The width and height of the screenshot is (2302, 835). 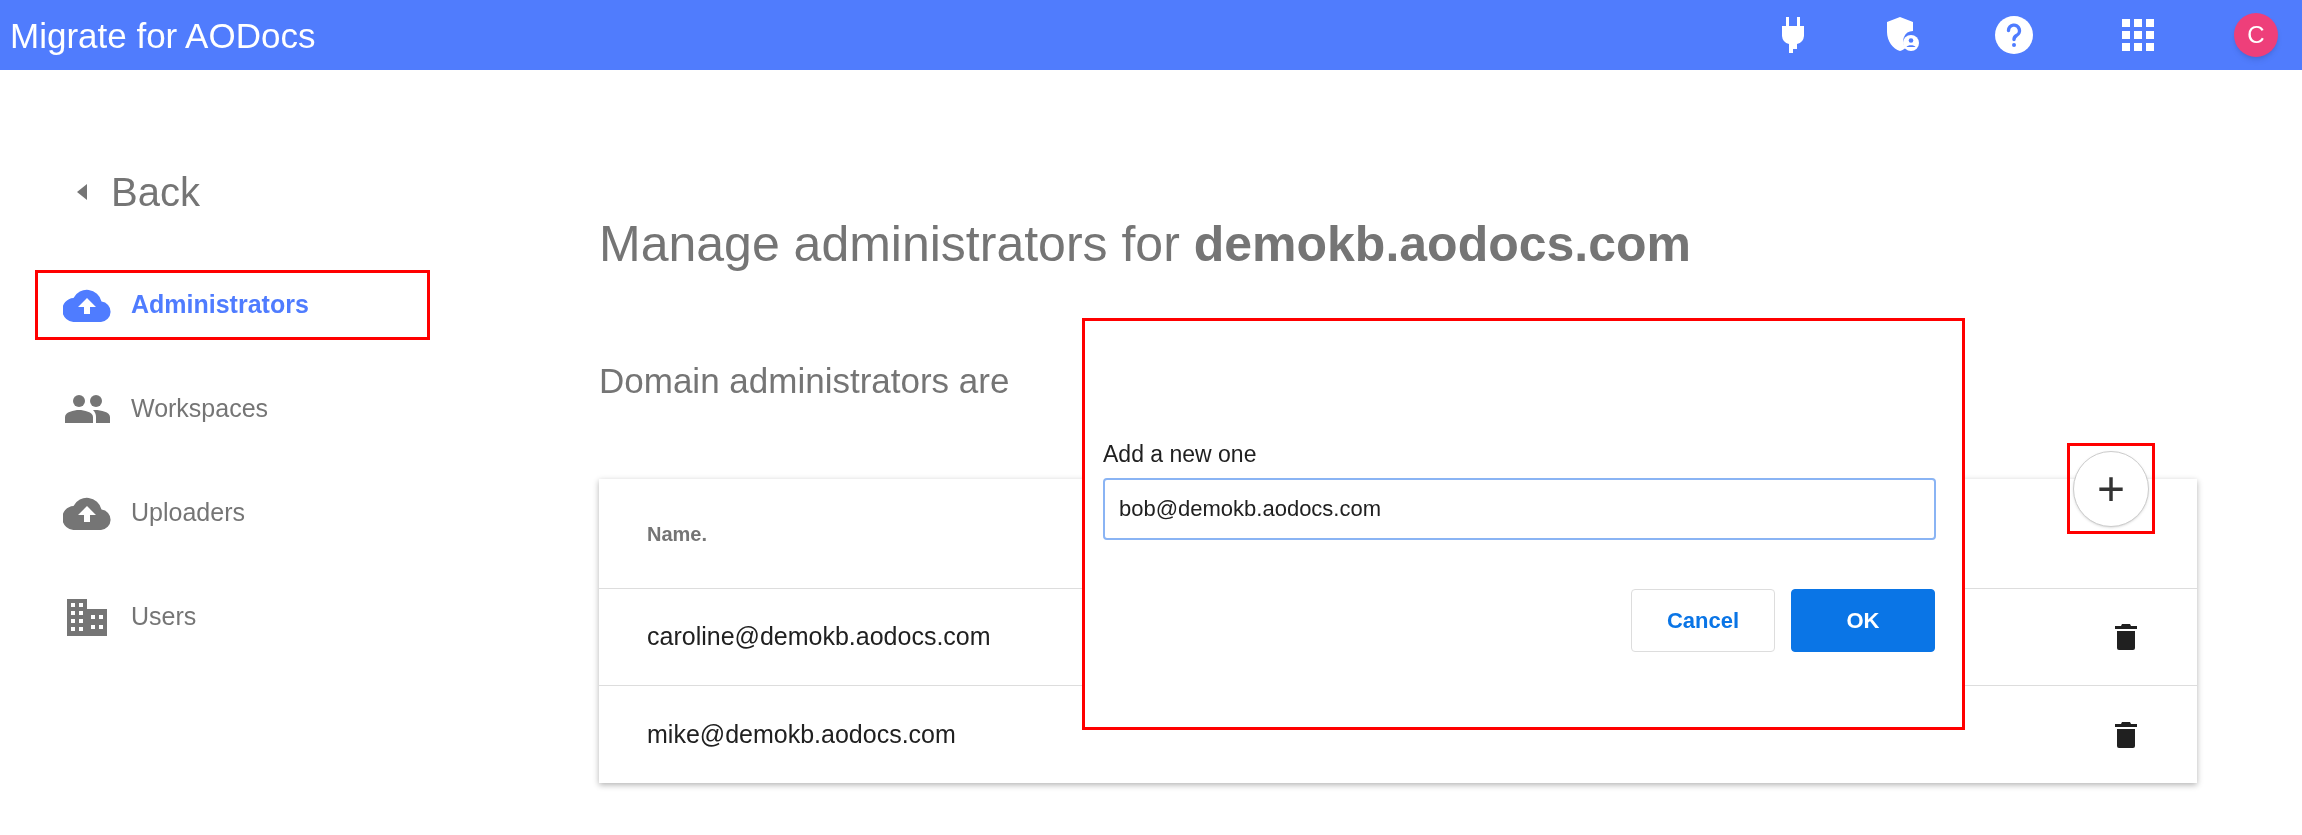 What do you see at coordinates (1180, 454) in the screenshot?
I see `dialog-label: Add a new one` at bounding box center [1180, 454].